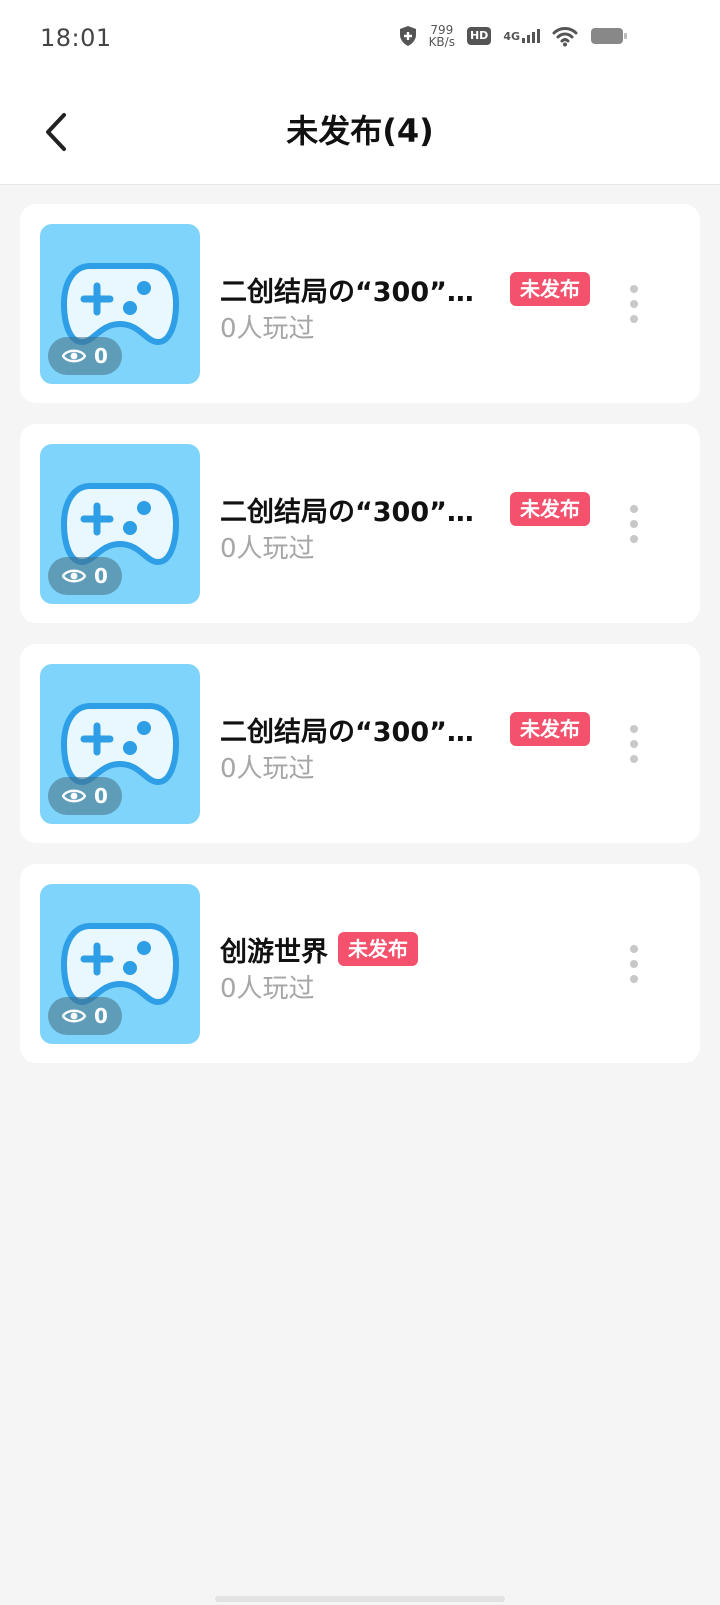 The height and width of the screenshot is (1605, 720). What do you see at coordinates (531, 36) in the screenshot?
I see `signal-bars-icon` at bounding box center [531, 36].